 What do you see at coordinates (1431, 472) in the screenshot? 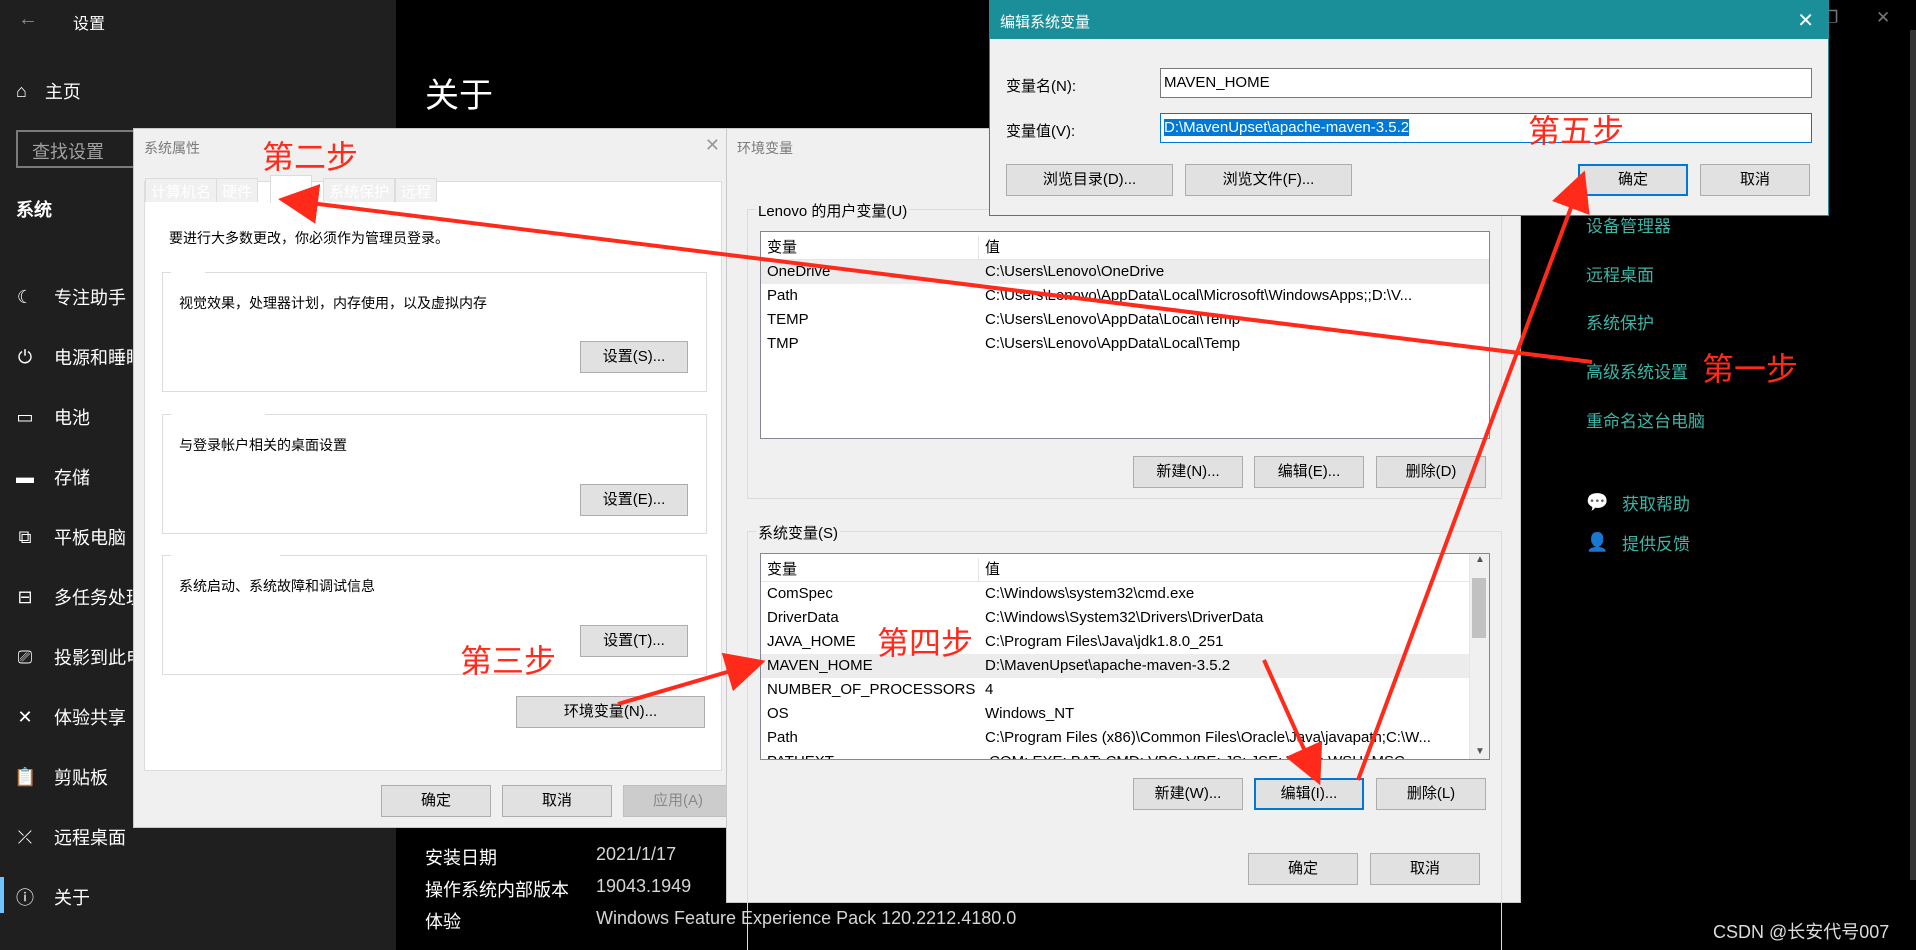
I see `user-delete-button: 删除(D)` at bounding box center [1431, 472].